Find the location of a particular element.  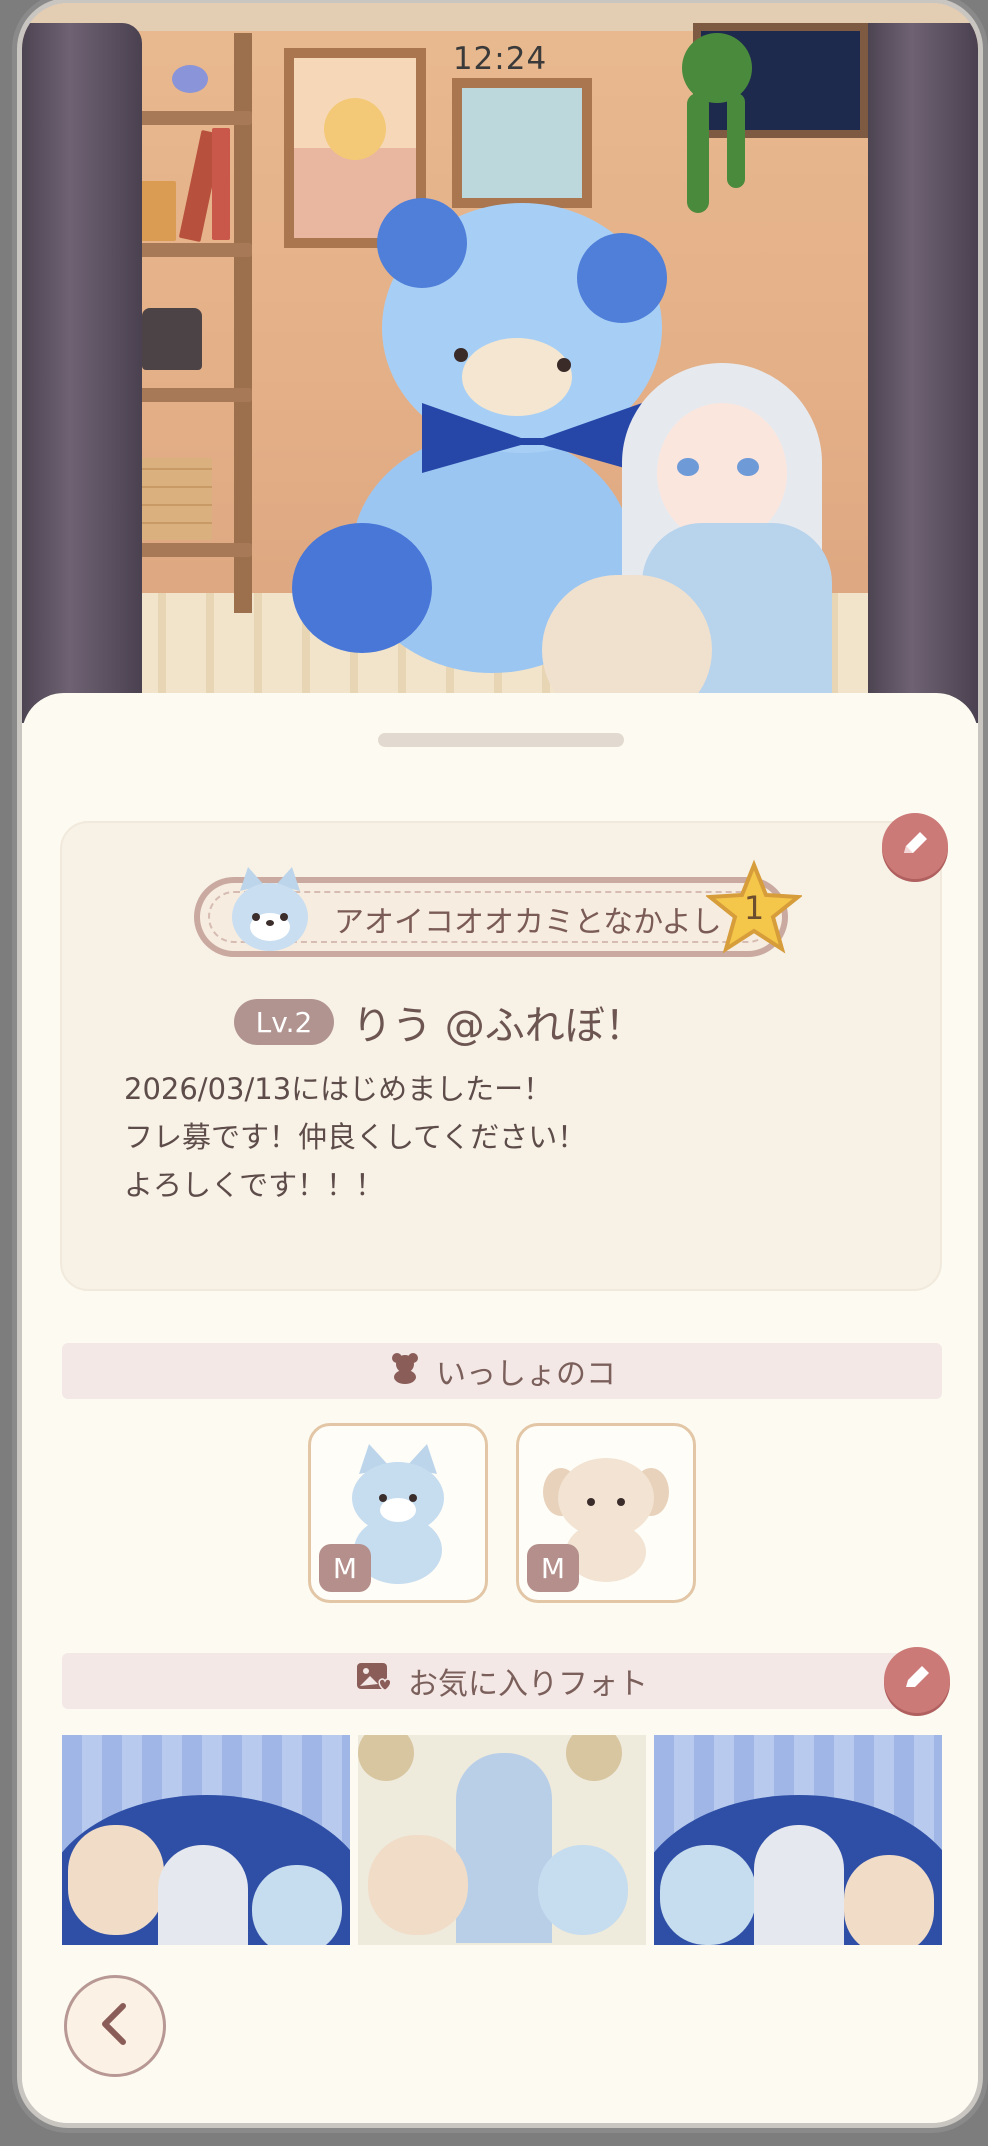

star-rank-number: 1 is located at coordinates (754, 908).